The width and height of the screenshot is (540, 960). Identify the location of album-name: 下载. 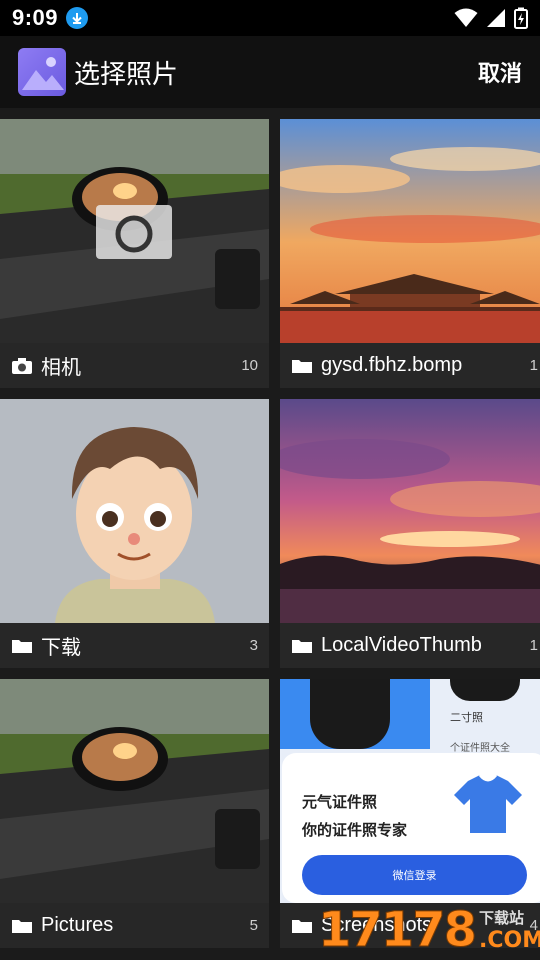
(61, 648).